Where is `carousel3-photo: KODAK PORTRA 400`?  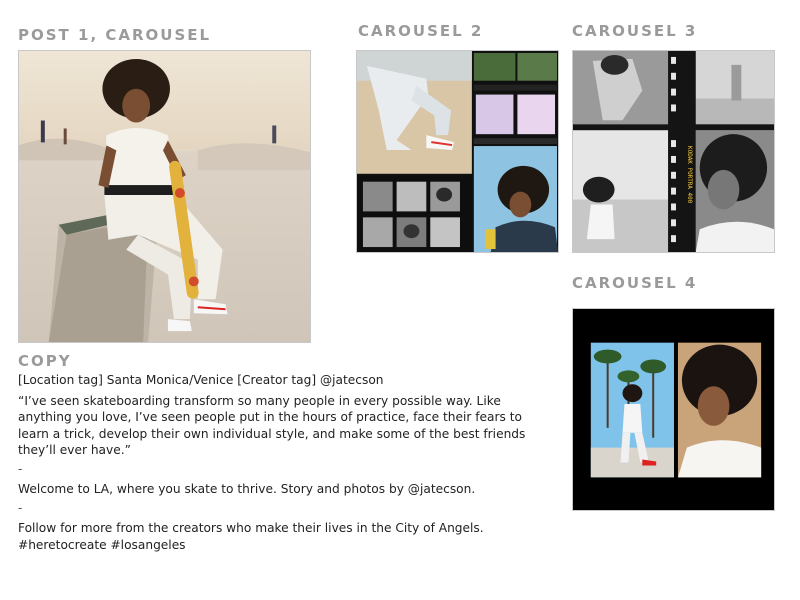
carousel3-photo: KODAK PORTRA 400 is located at coordinates (673, 151).